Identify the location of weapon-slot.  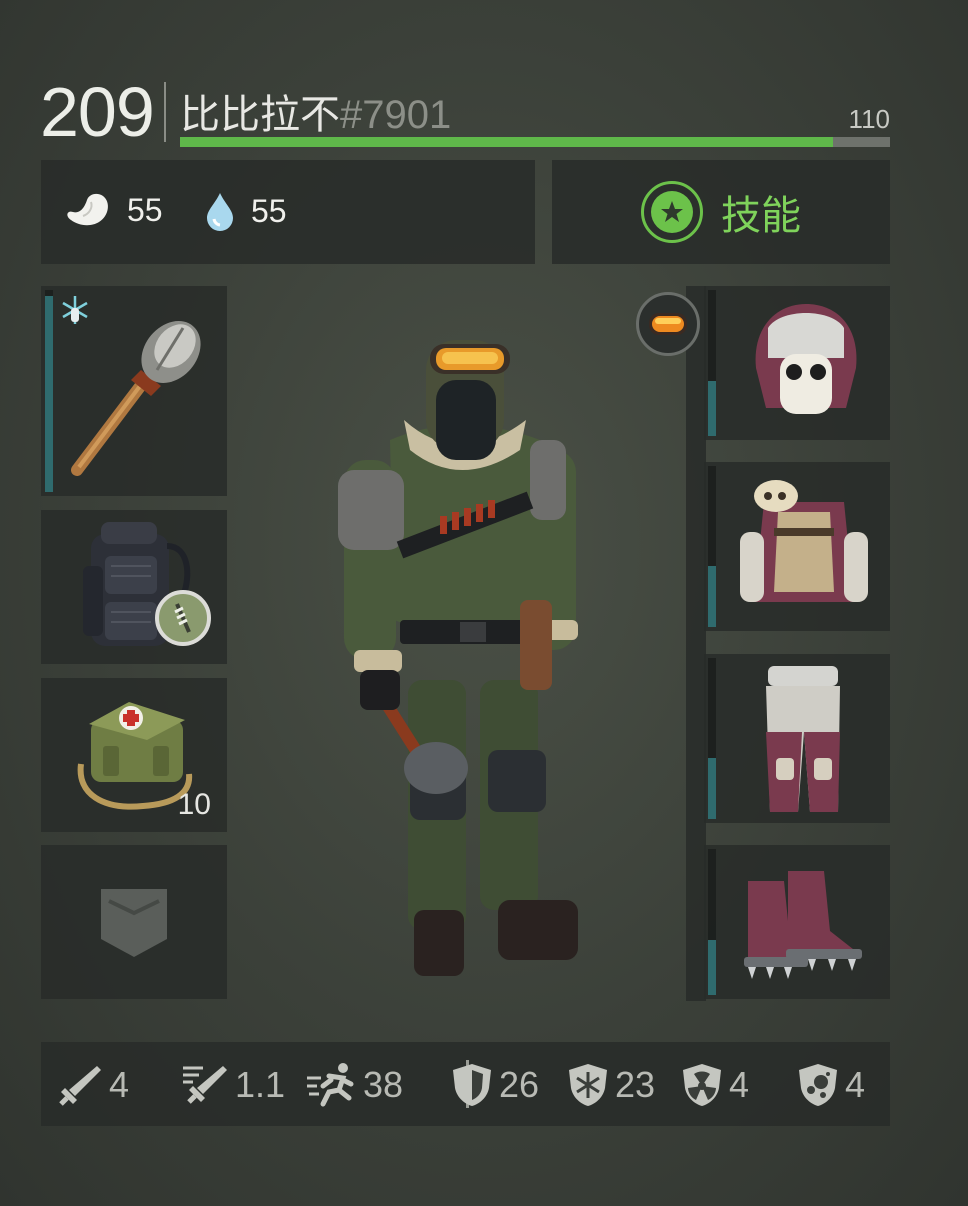
(134, 391).